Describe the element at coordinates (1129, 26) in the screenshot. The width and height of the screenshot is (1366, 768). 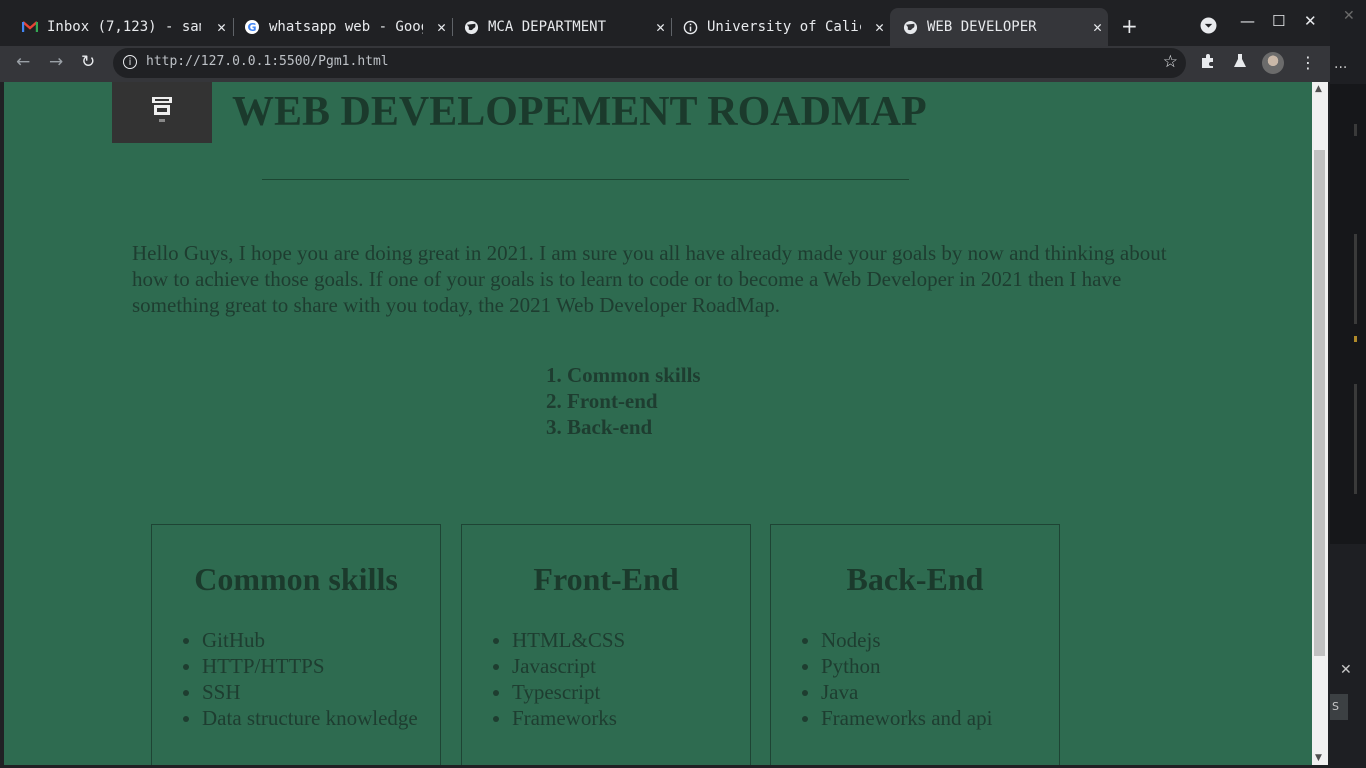
I see `new-tab-plus-icon: +` at that location.